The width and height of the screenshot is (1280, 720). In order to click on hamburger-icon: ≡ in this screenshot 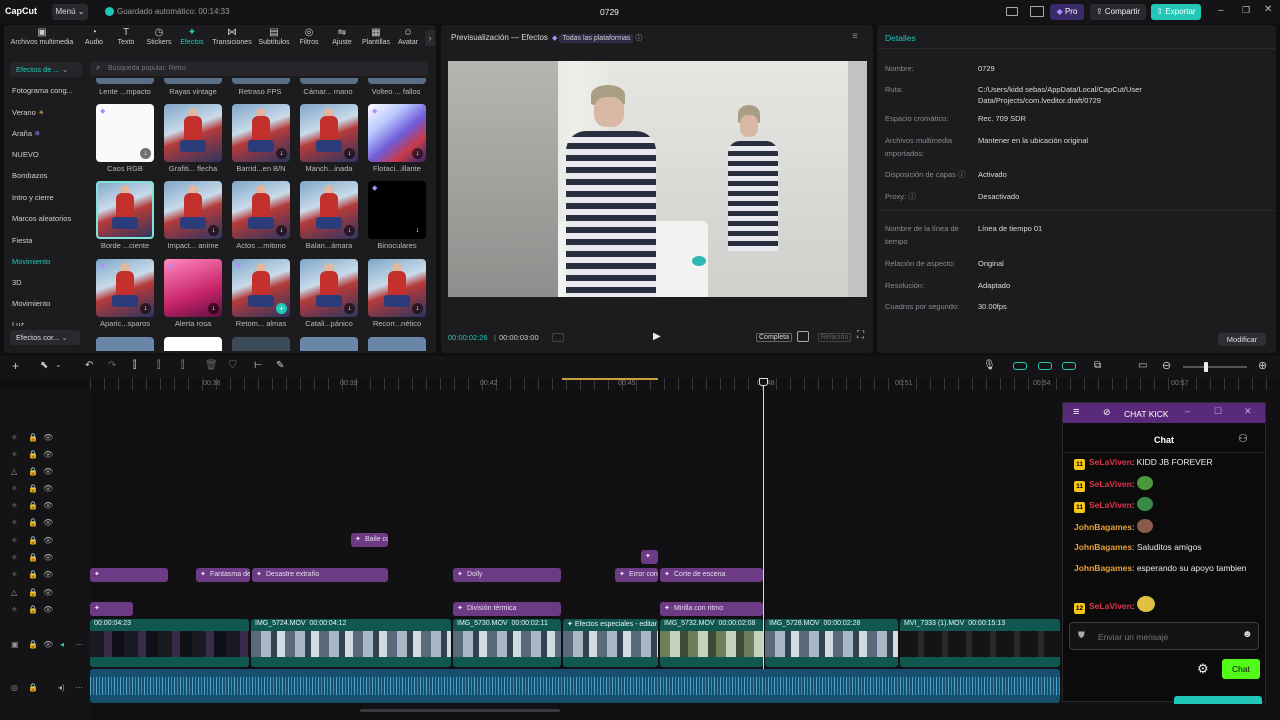, I will do `click(1076, 412)`.